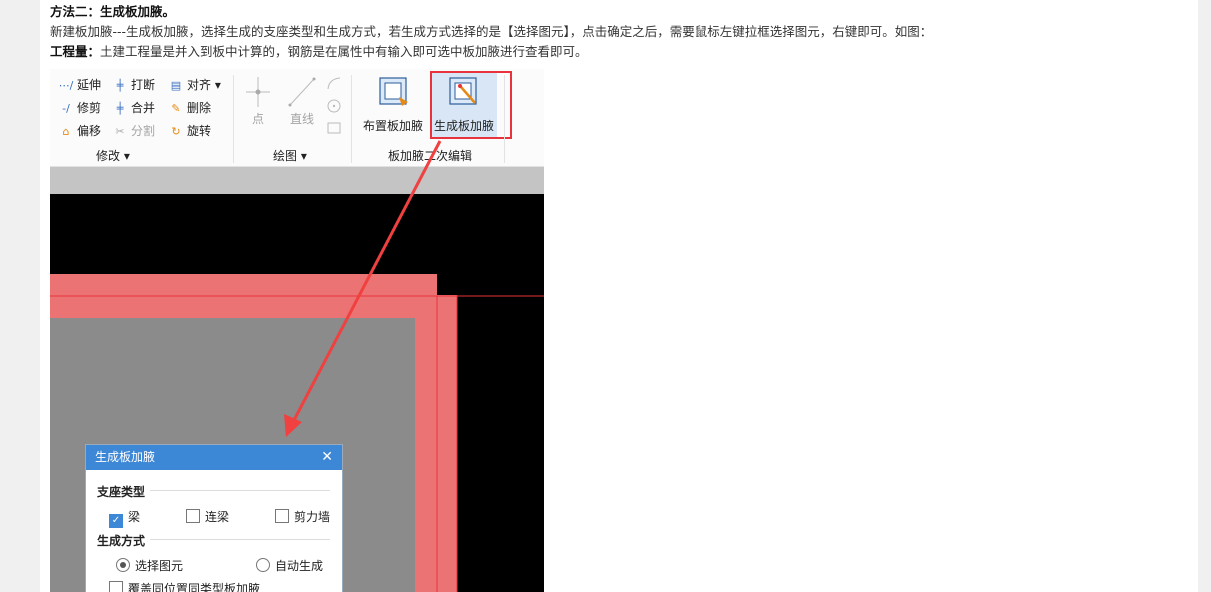  I want to click on support-type-title: 支座类型, so click(121, 492).